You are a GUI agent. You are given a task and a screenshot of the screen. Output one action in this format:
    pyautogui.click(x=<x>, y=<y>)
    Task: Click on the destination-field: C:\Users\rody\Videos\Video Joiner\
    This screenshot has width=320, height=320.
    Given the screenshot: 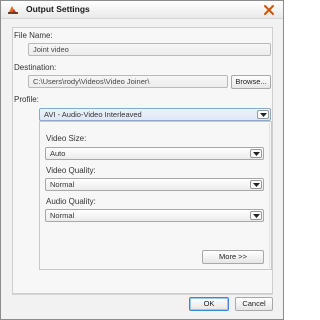 What is the action you would take?
    pyautogui.click(x=128, y=81)
    